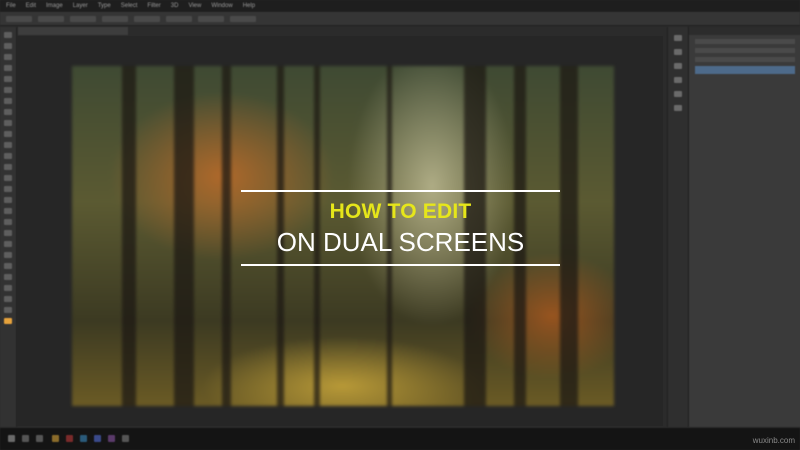  Describe the element at coordinates (678, 80) in the screenshot. I see `brush-panel-icon` at that location.